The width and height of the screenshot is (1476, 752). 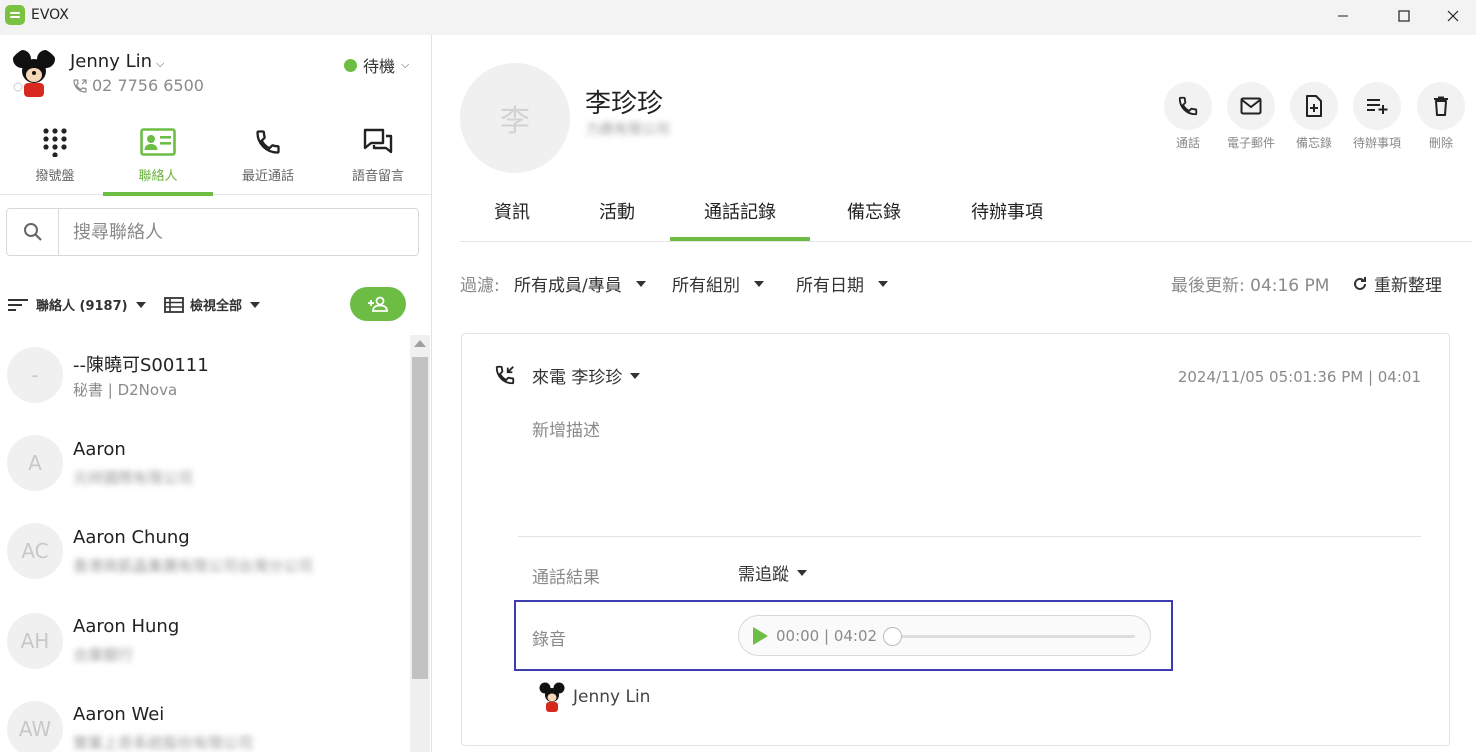 I want to click on detail-tabs: 資訊 活動 通話記錄 備忘錄 待辦事項, so click(x=966, y=216).